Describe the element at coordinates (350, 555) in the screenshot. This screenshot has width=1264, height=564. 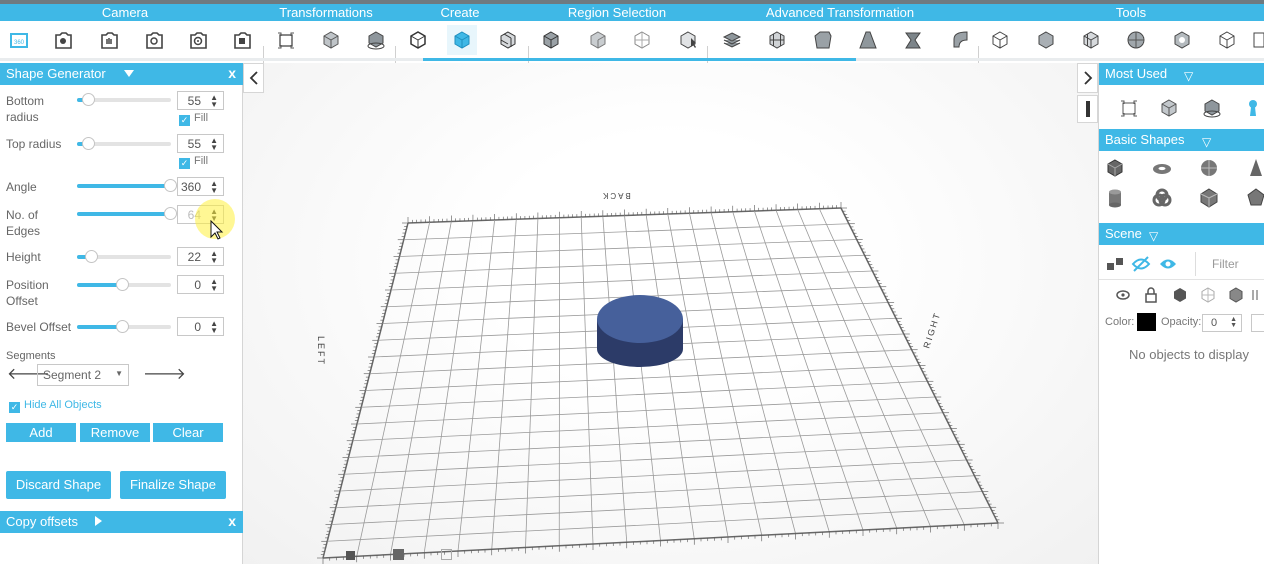
I see `view-mode-solid-icon` at that location.